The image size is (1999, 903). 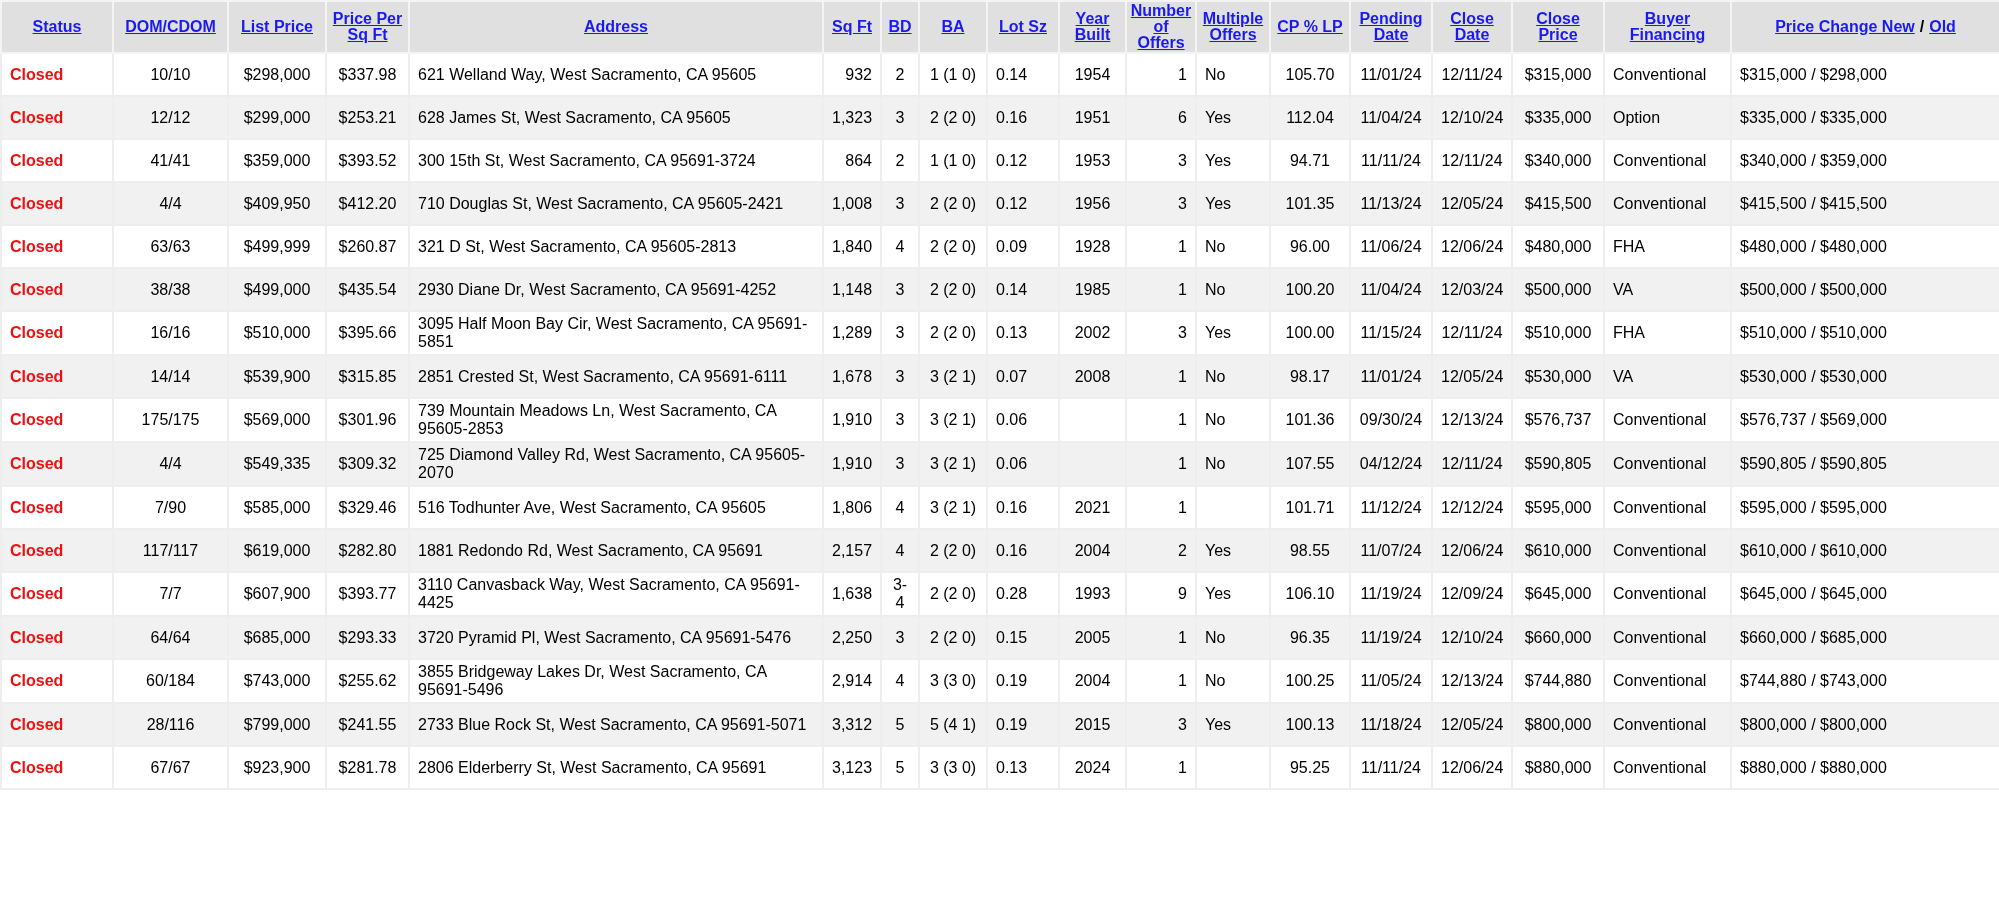 I want to click on sqft-text: 1,840, so click(x=852, y=246).